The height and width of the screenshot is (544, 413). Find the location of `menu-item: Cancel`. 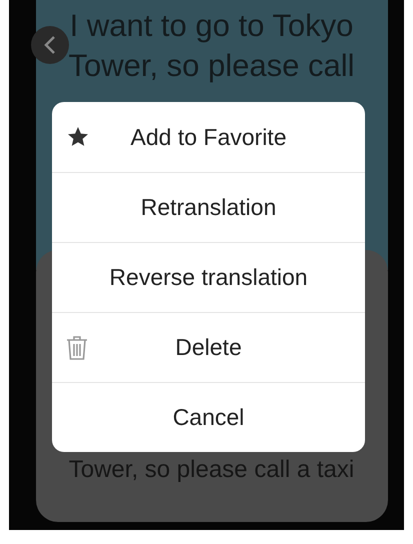

menu-item: Cancel is located at coordinates (208, 417).